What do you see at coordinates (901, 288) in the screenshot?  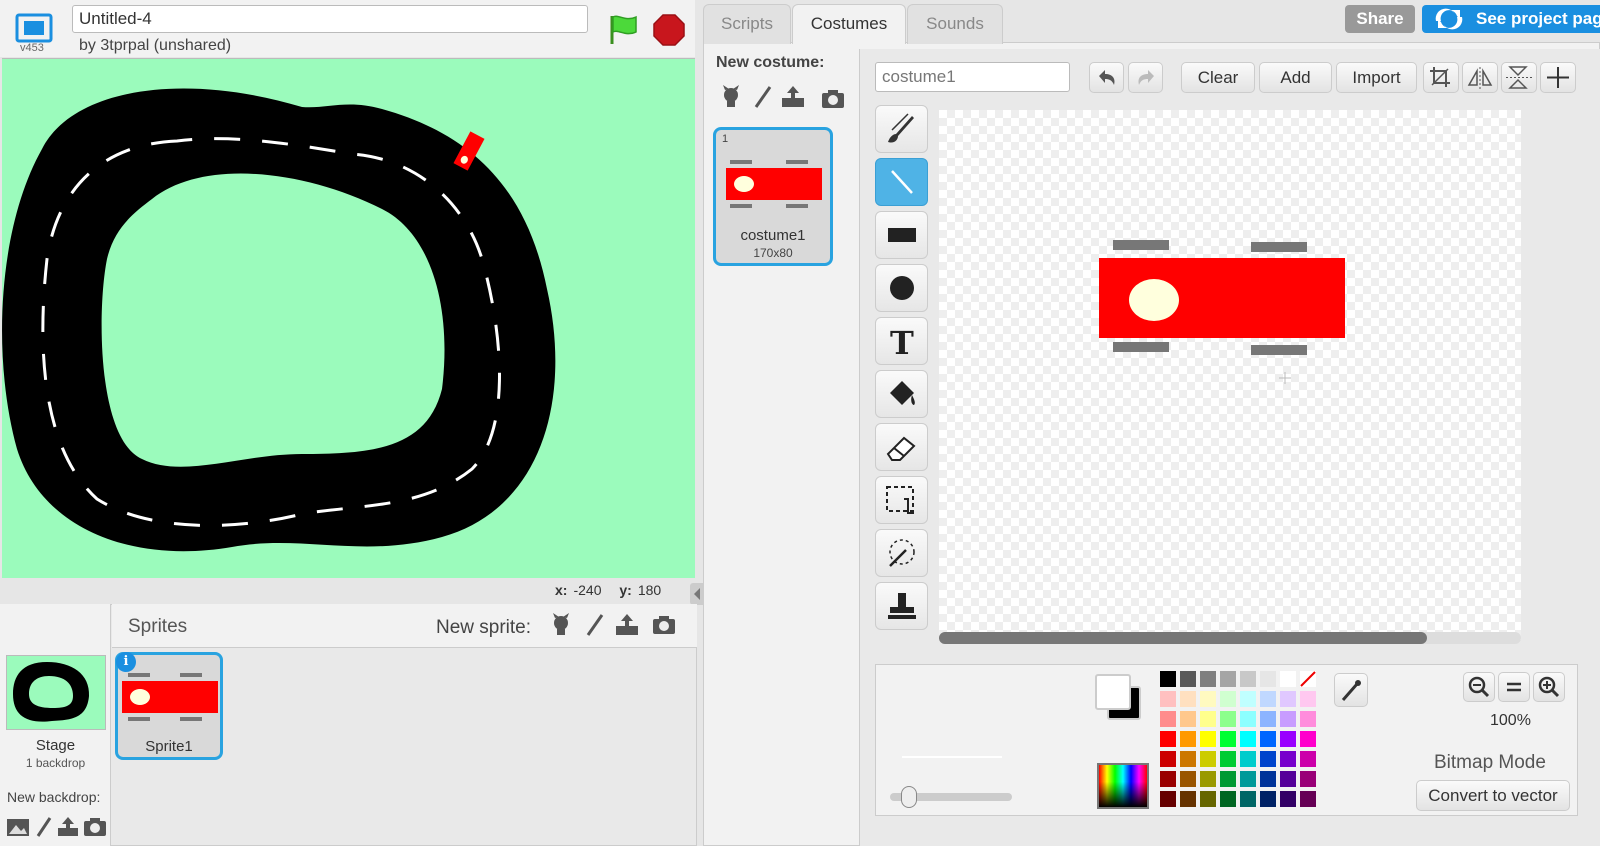 I see `ellipse-icon` at bounding box center [901, 288].